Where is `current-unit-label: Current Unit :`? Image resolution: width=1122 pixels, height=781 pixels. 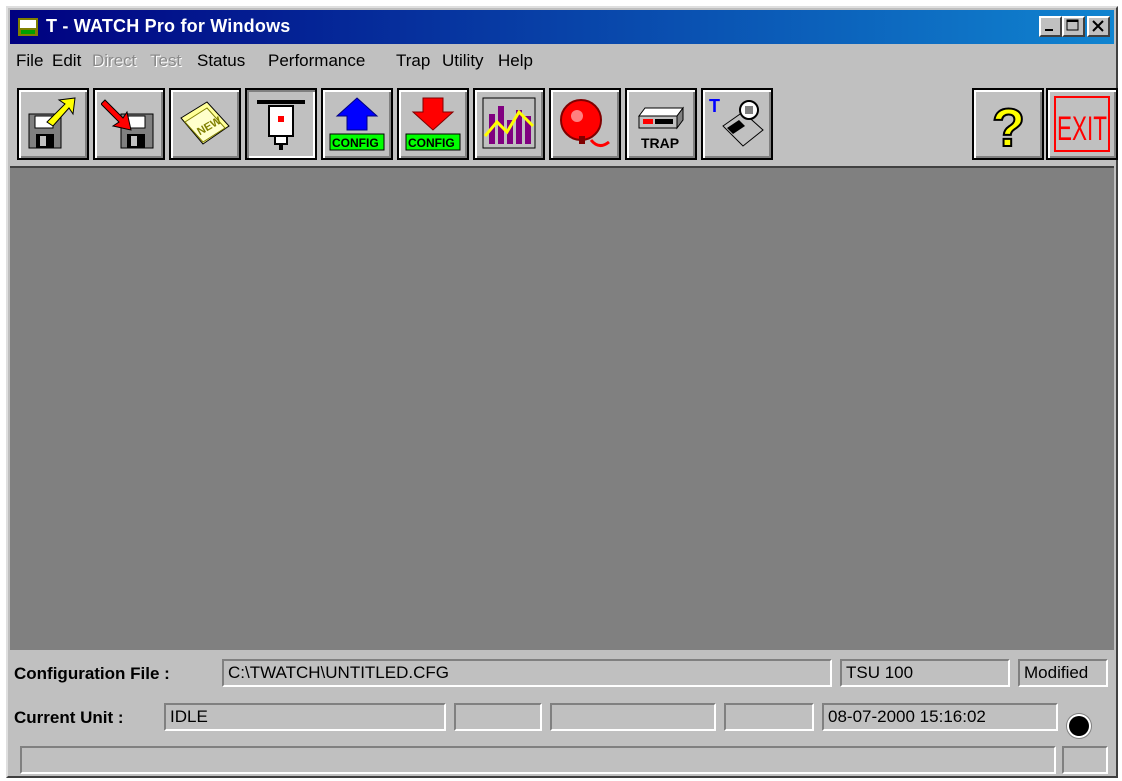
current-unit-label: Current Unit : is located at coordinates (69, 717).